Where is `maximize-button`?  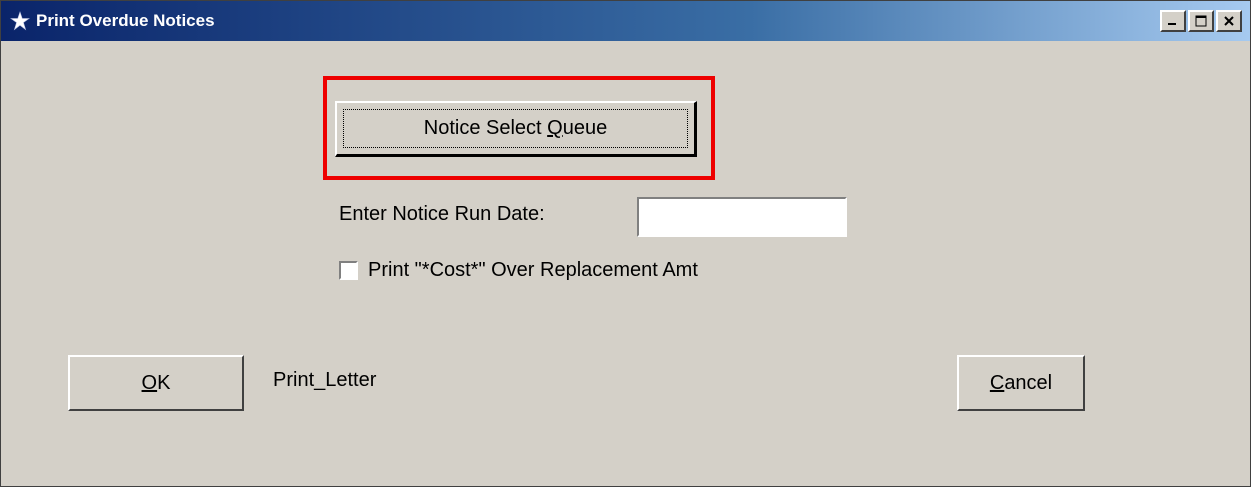
maximize-button is located at coordinates (1201, 21).